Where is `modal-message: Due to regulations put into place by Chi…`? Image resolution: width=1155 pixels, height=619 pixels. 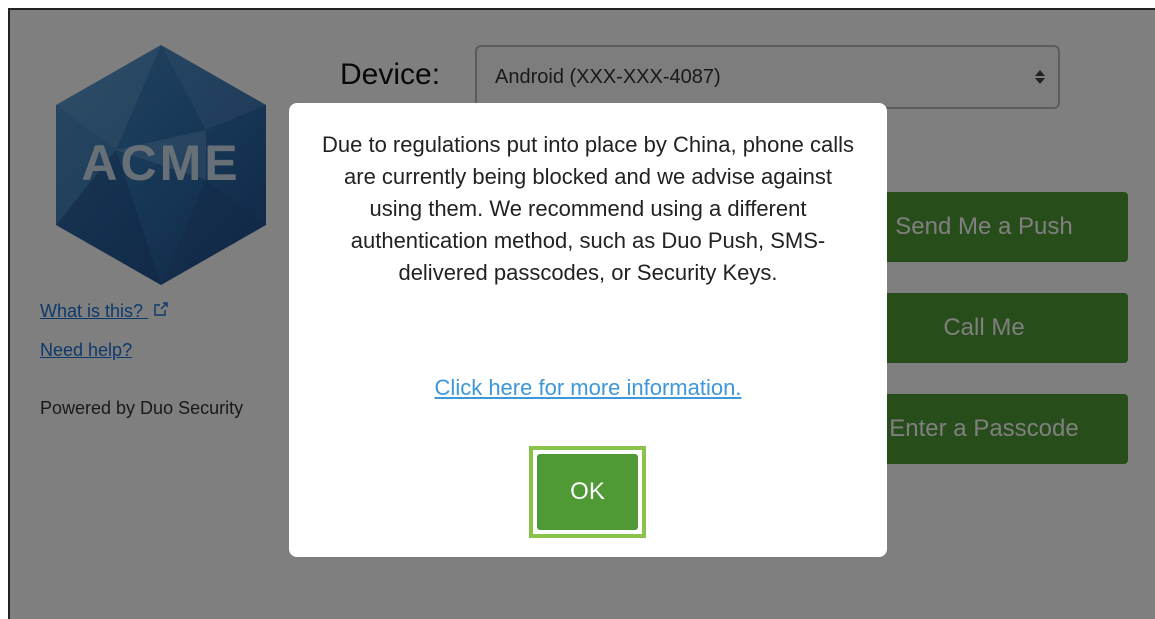 modal-message: Due to regulations put into place by Chi… is located at coordinates (587, 208).